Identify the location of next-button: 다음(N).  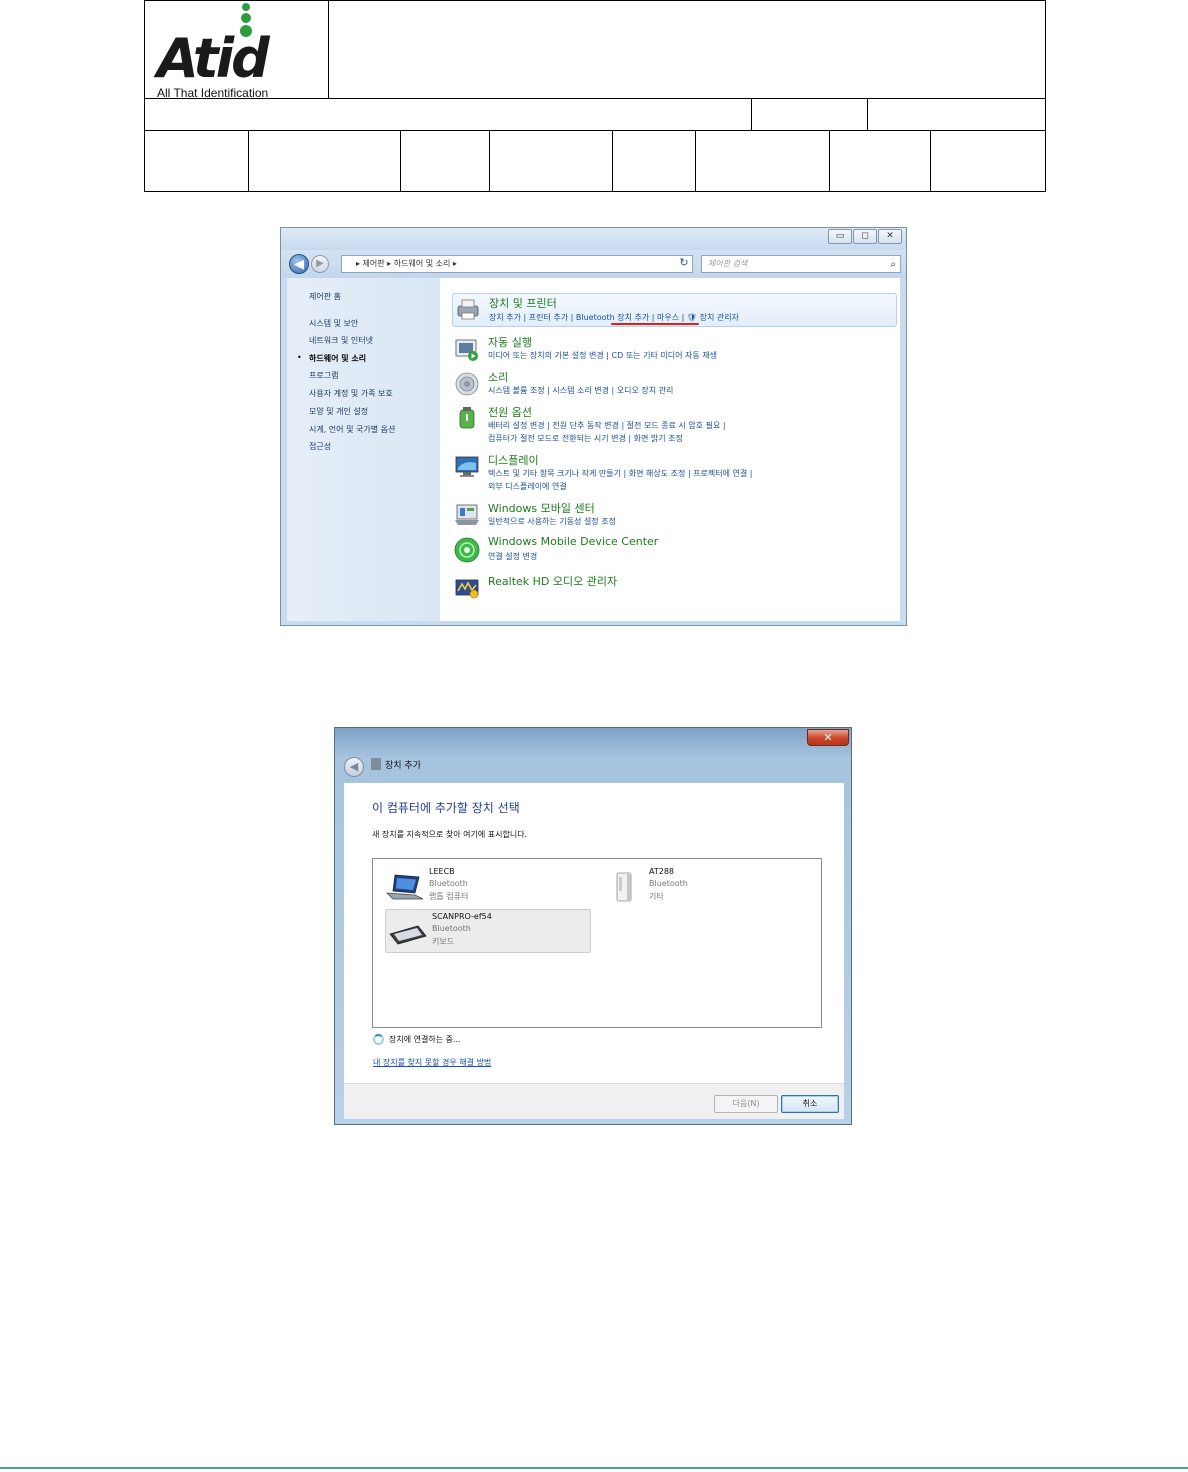
(746, 1104).